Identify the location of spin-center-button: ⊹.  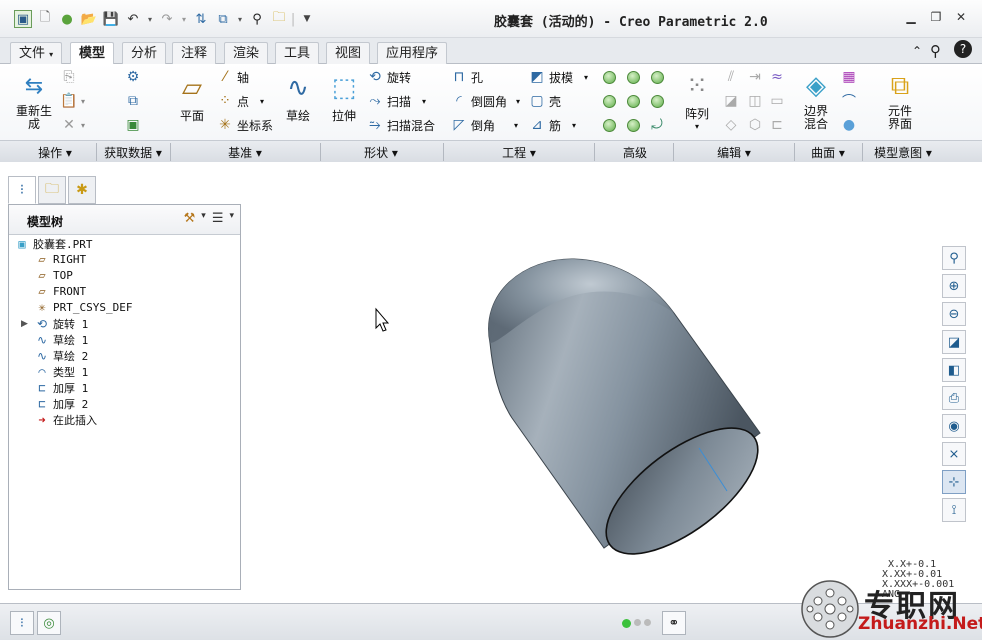
(954, 482).